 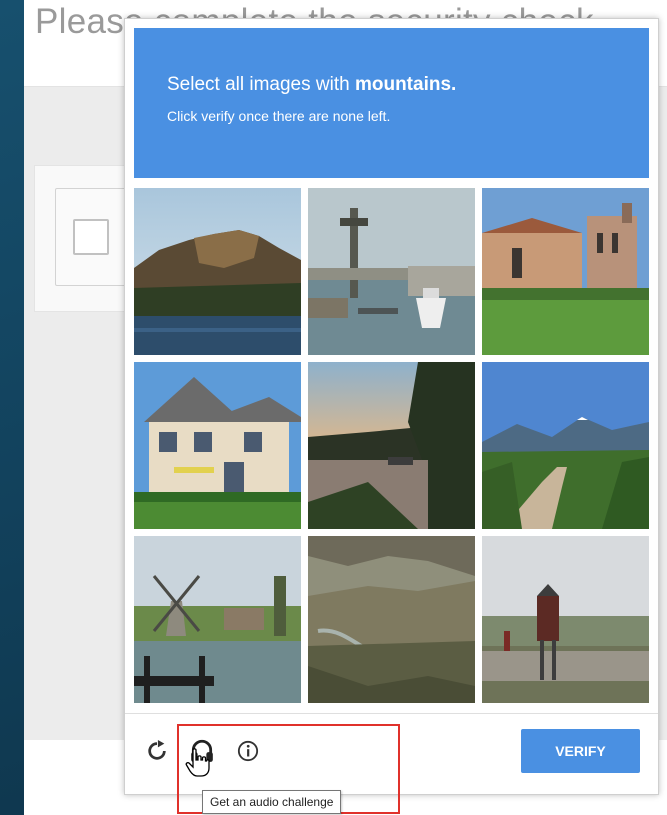 I want to click on instruction-keyword: mountains., so click(x=405, y=84).